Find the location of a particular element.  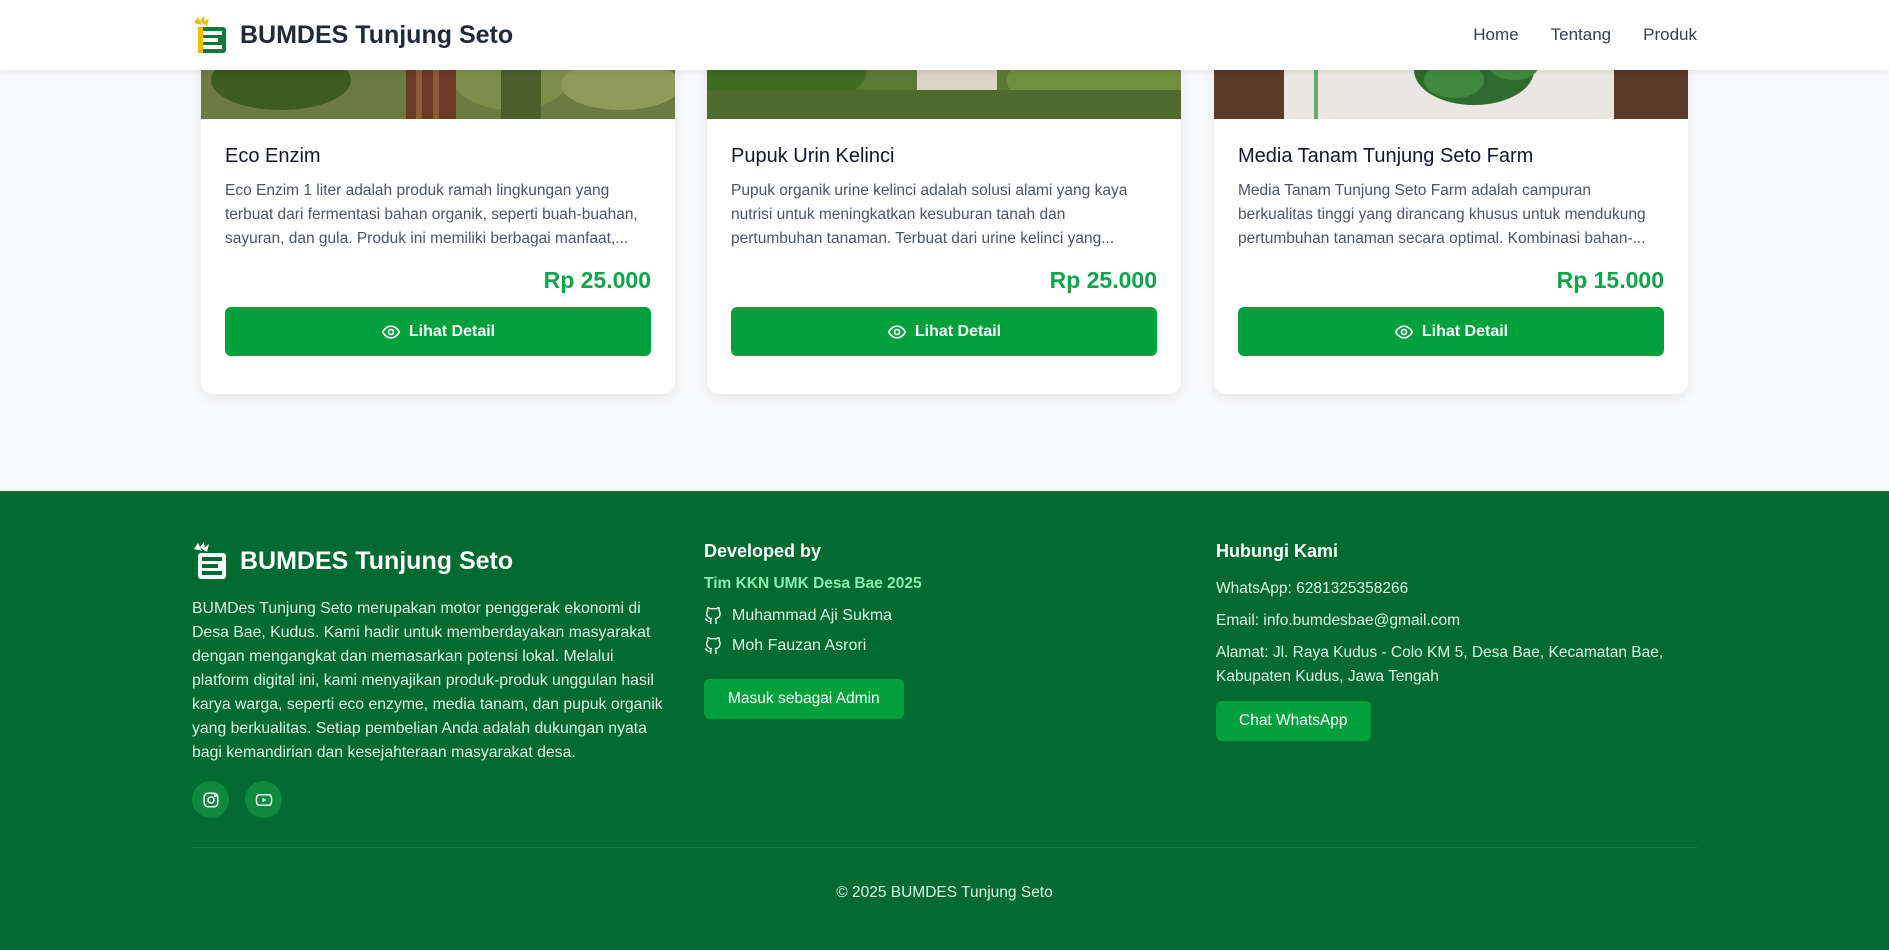

nav-home: Home is located at coordinates (1495, 35).